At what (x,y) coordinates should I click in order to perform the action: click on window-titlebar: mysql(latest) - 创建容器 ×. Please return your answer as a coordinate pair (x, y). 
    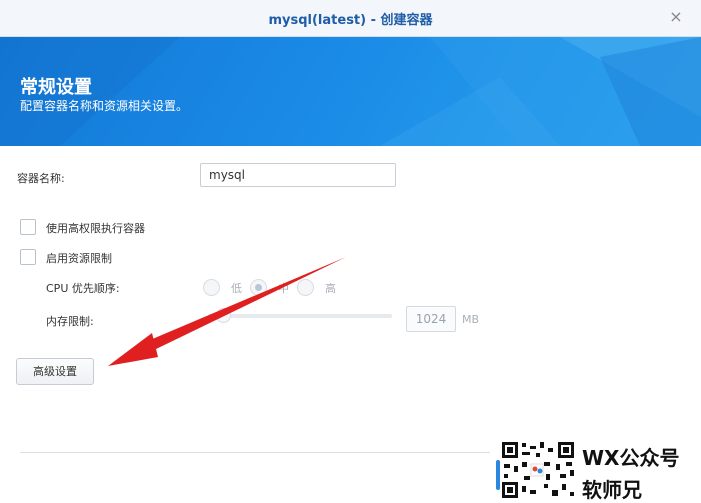
    Looking at the image, I should click on (350, 18).